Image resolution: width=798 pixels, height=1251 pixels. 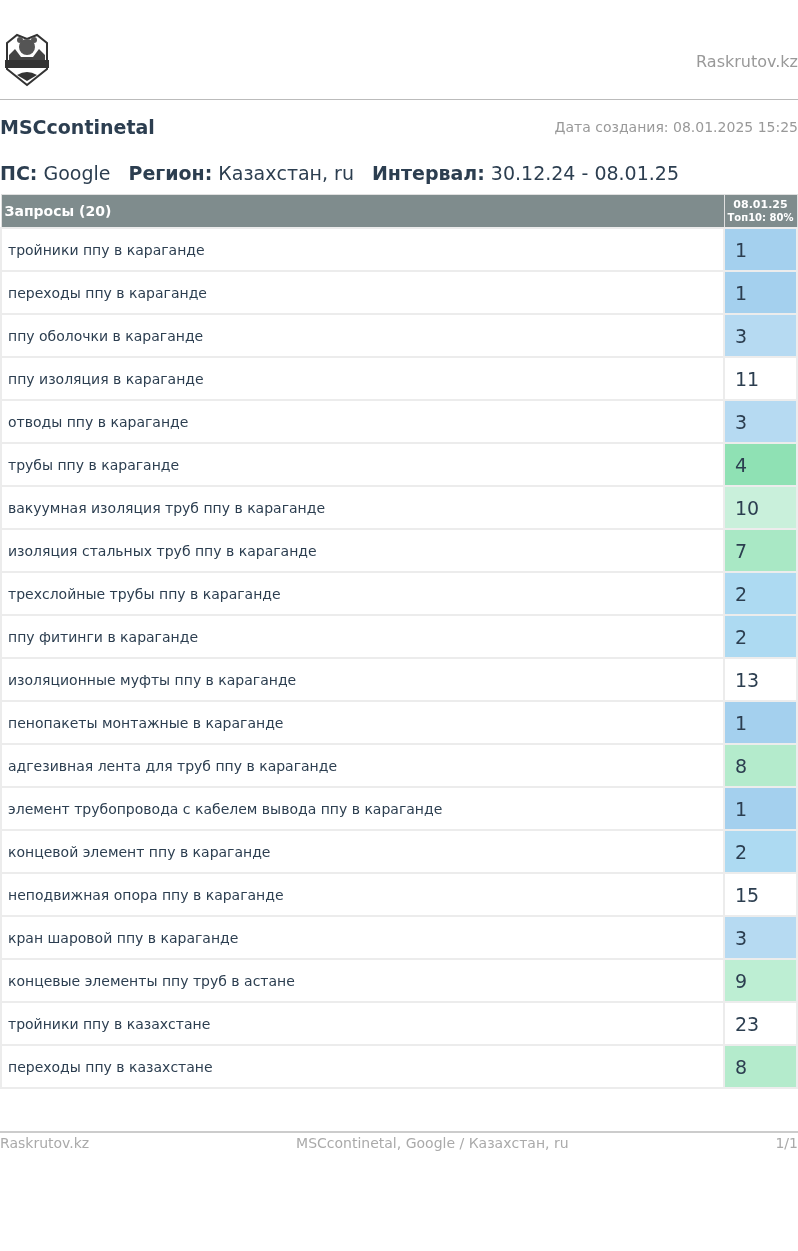 I want to click on query-cell: пенопакеты монтажные в караганде, so click(x=362, y=722).